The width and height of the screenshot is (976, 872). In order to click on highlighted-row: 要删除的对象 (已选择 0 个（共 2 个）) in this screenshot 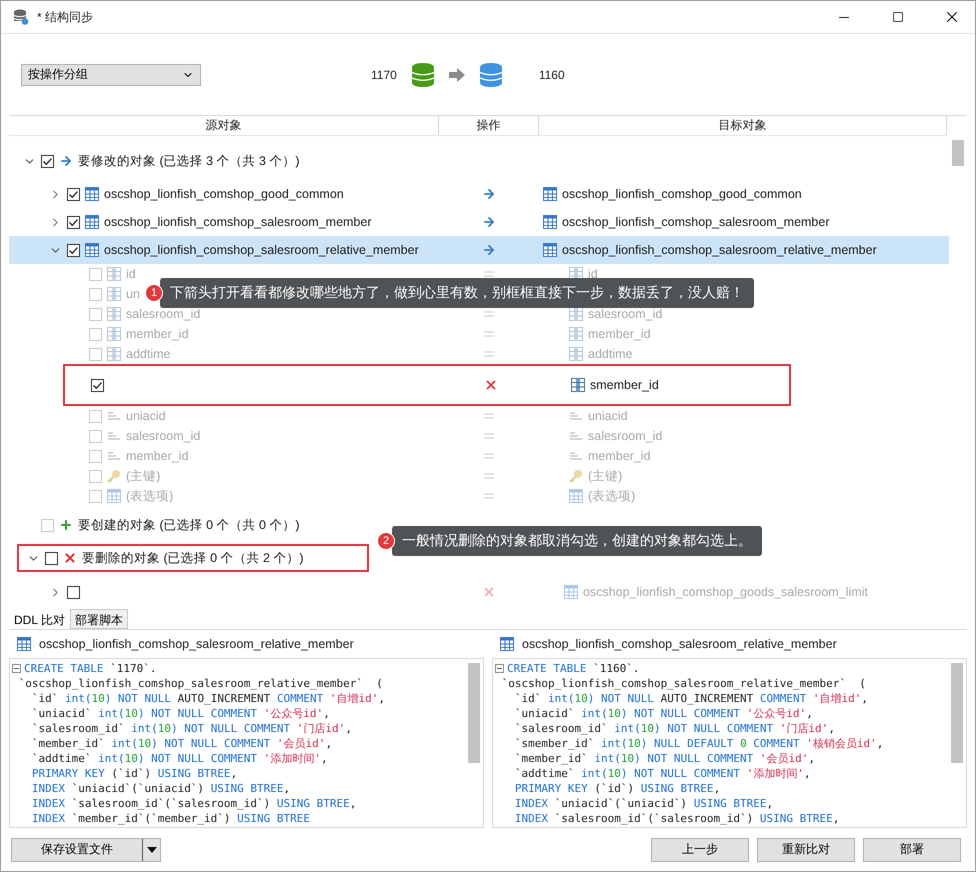, I will do `click(193, 558)`.